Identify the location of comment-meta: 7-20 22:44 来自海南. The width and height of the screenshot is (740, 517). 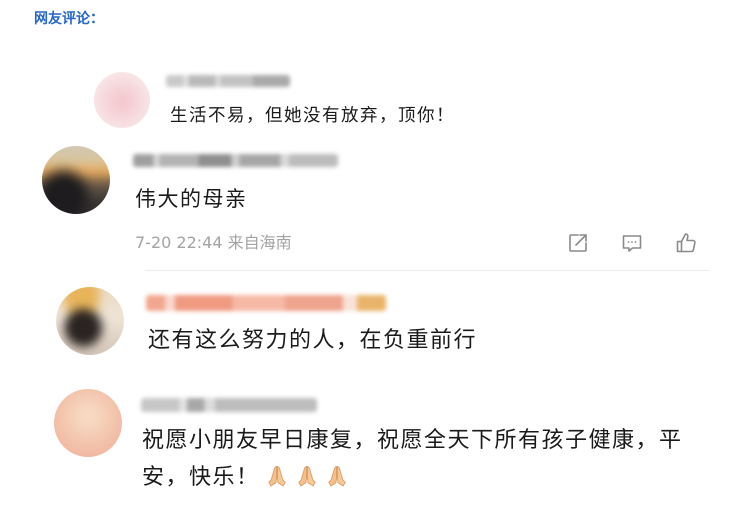
(213, 242).